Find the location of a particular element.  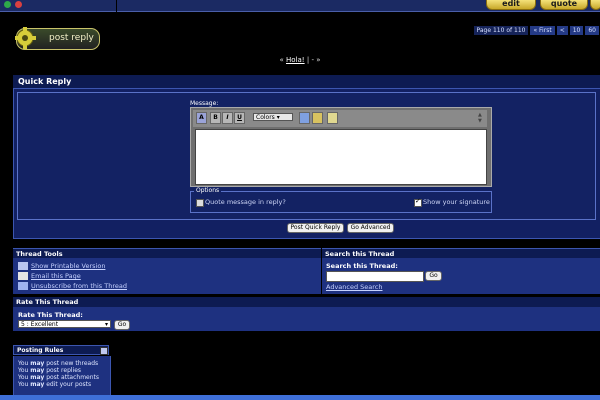

edit-button: edit is located at coordinates (511, 5).